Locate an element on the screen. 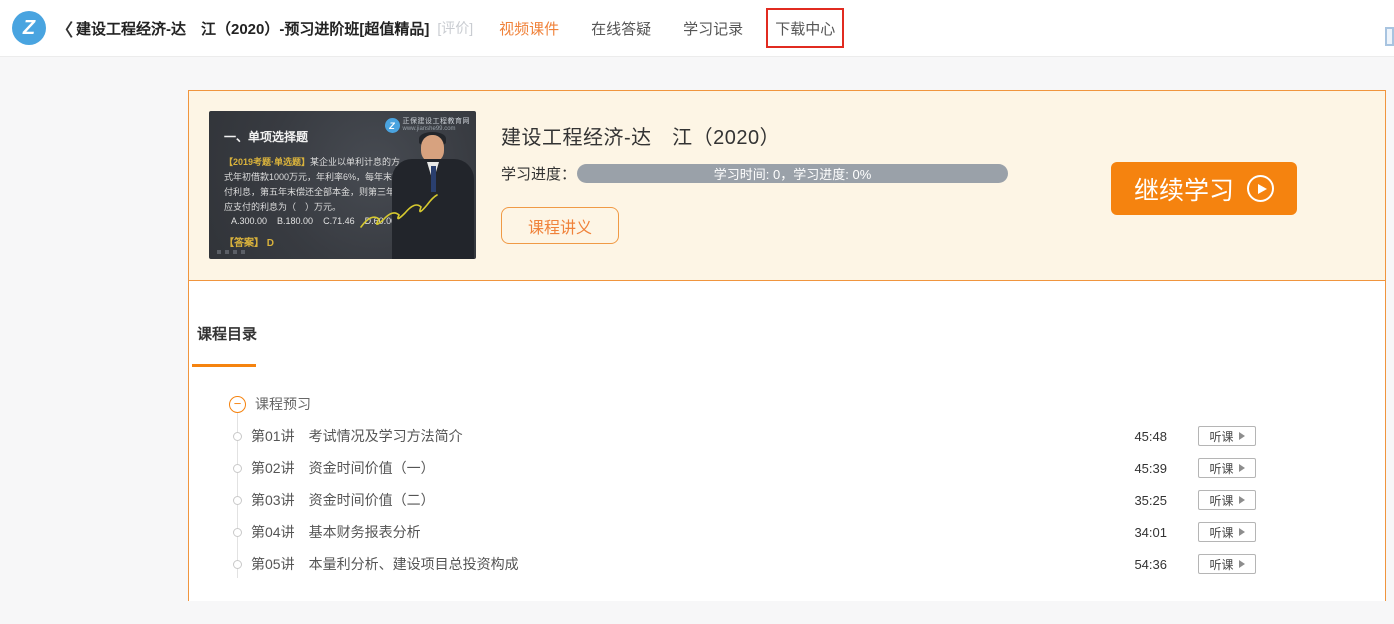  tab-online-qa: 在线答疑 is located at coordinates (621, 28).